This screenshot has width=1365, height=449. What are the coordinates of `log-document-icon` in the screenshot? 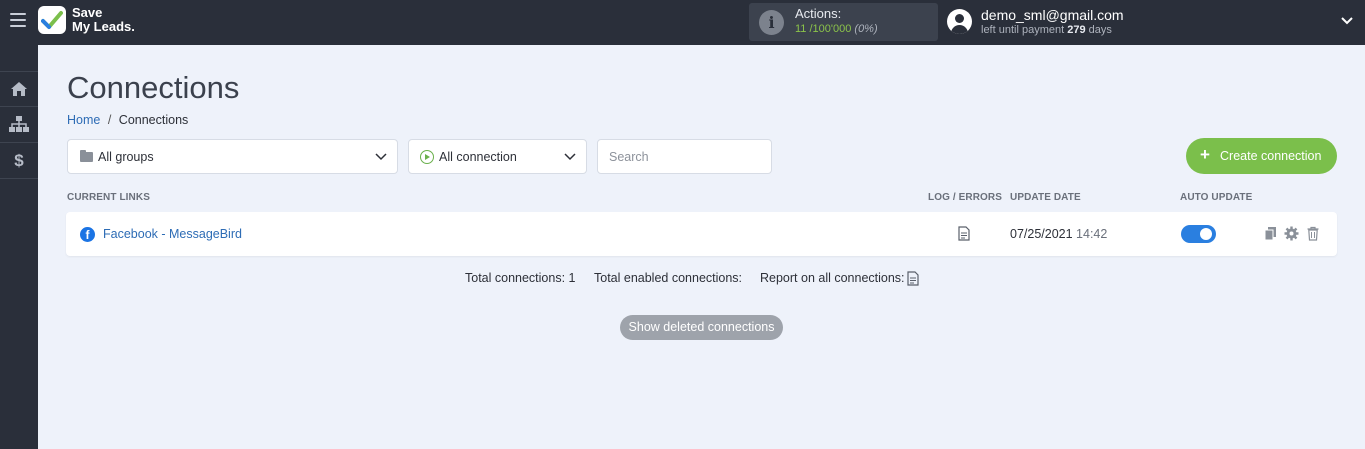 It's located at (964, 233).